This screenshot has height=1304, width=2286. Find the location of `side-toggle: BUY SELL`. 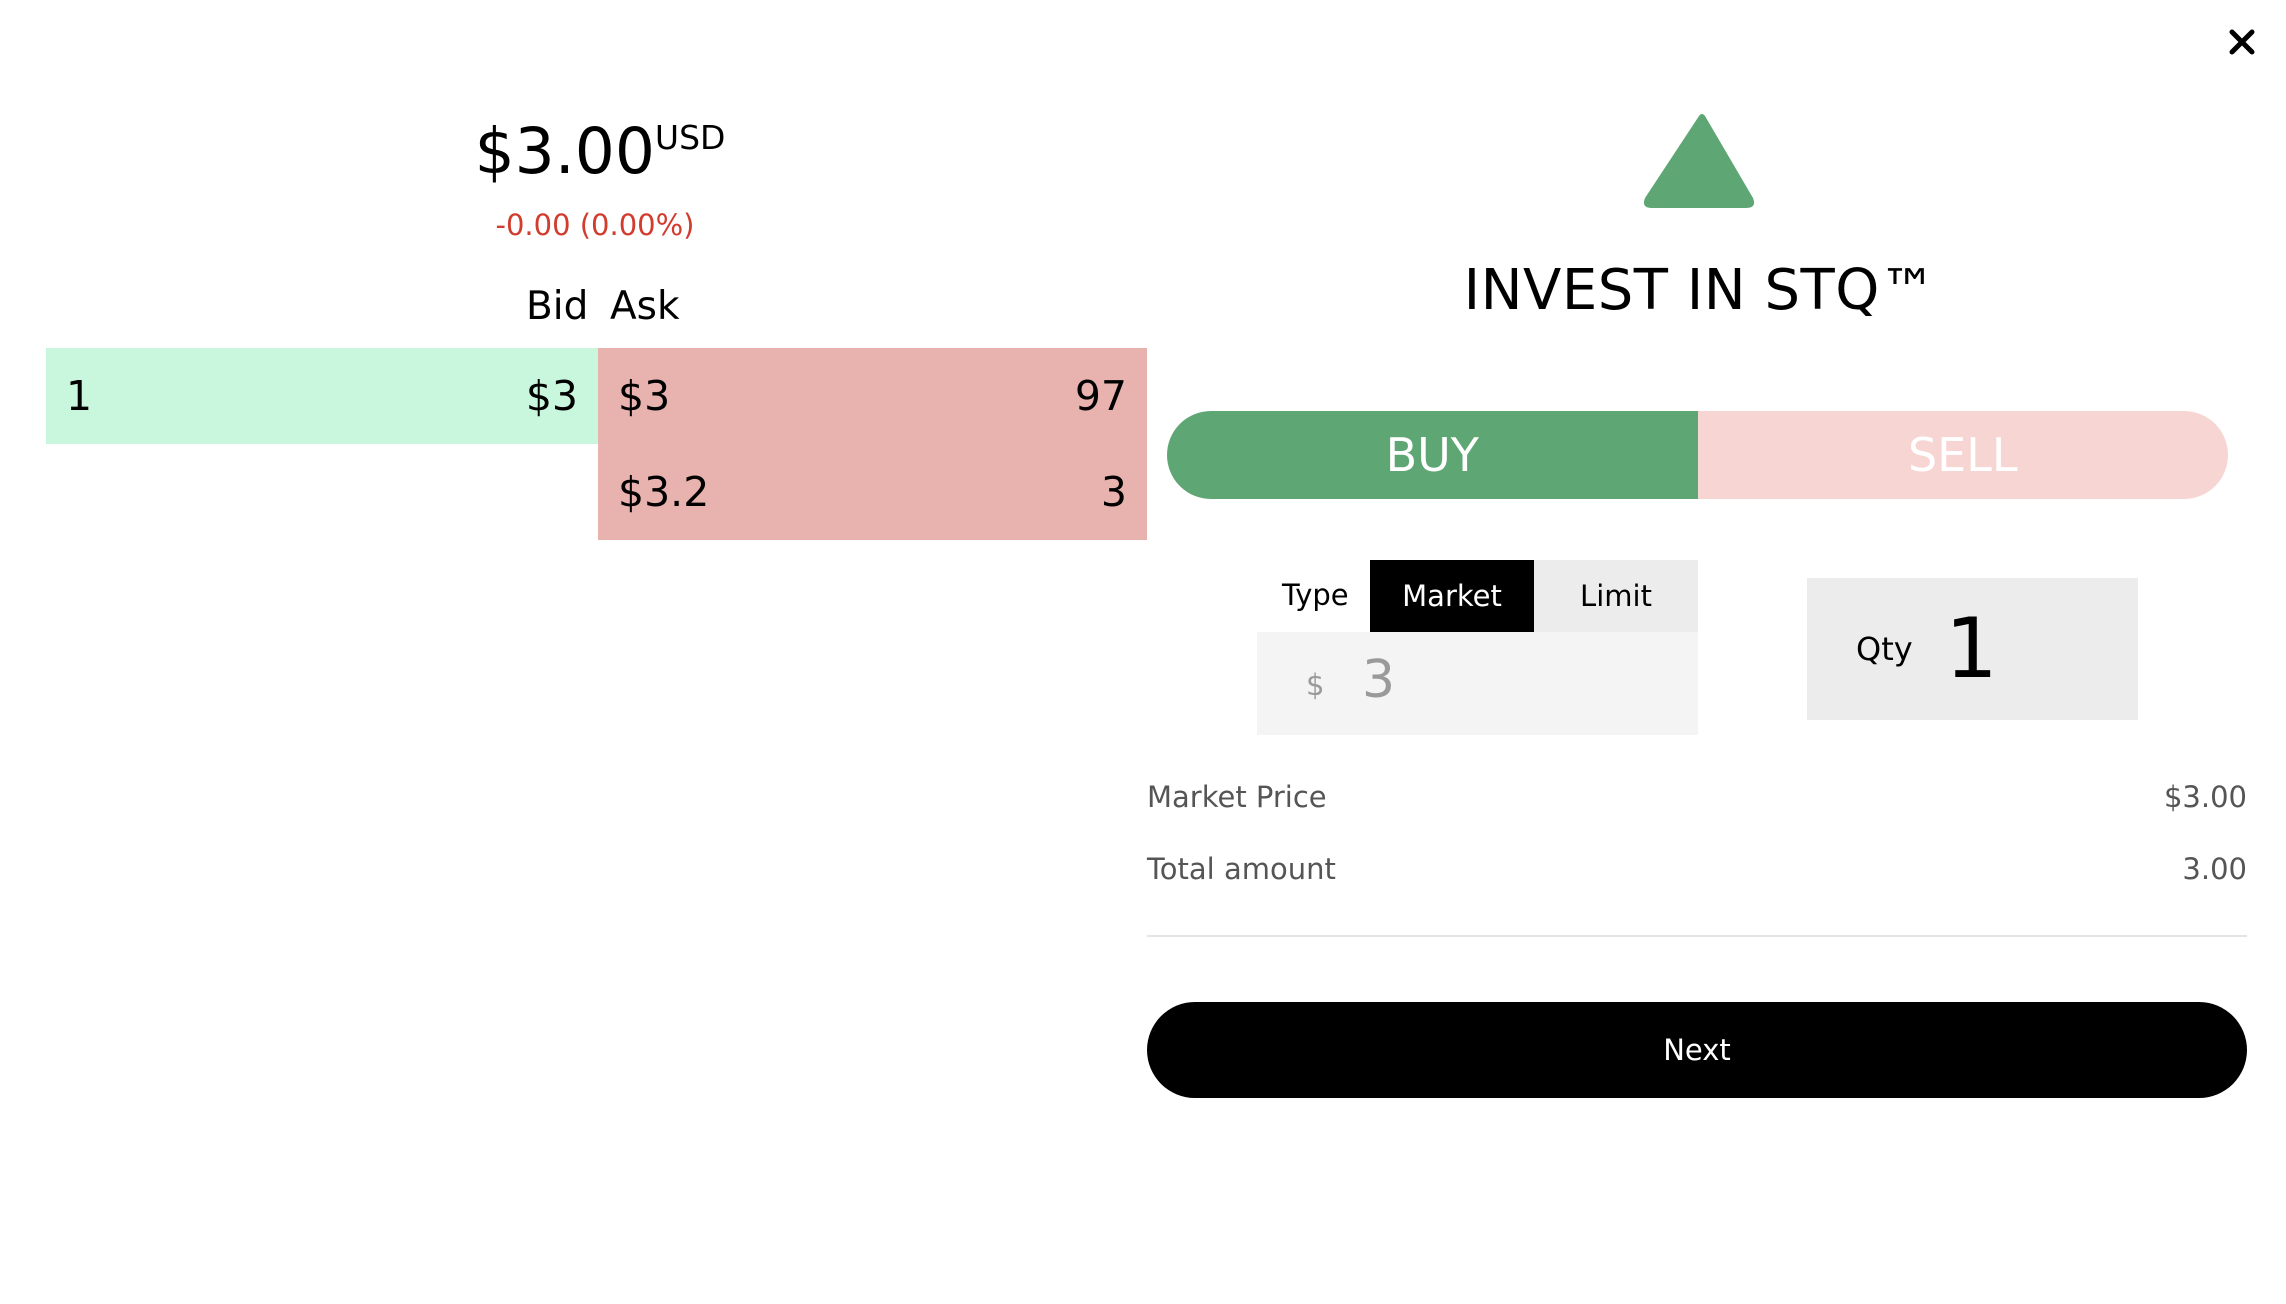

side-toggle: BUY SELL is located at coordinates (1697, 455).